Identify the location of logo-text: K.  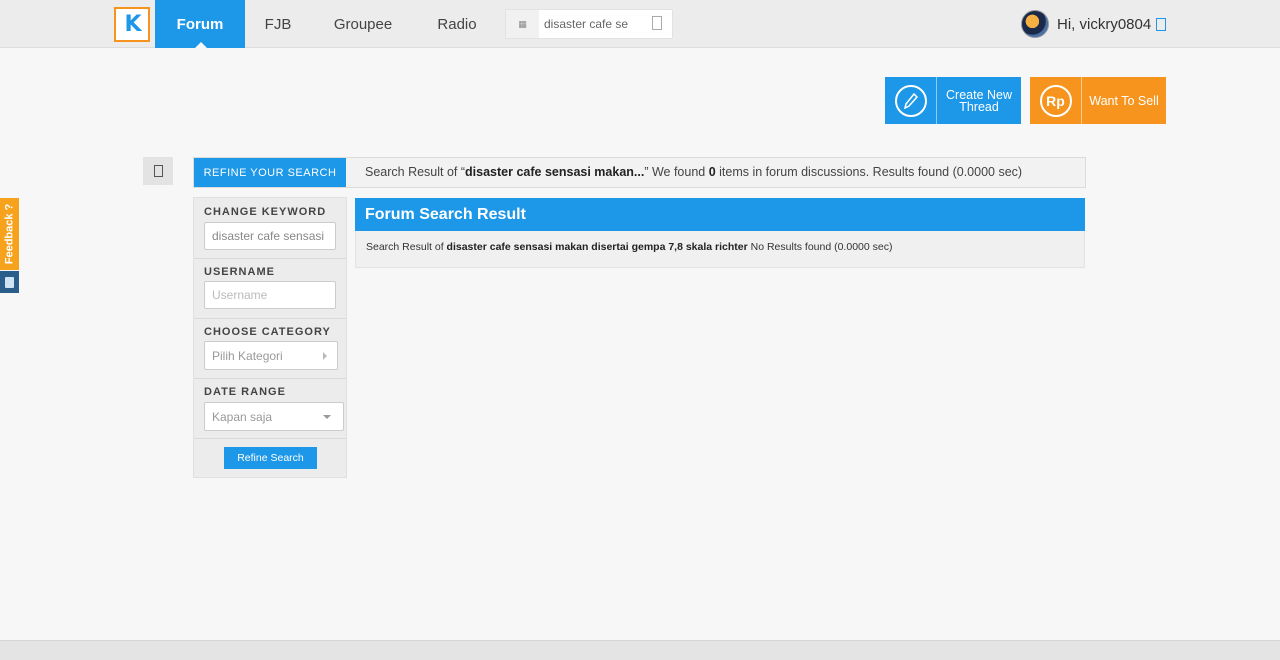
(132, 24).